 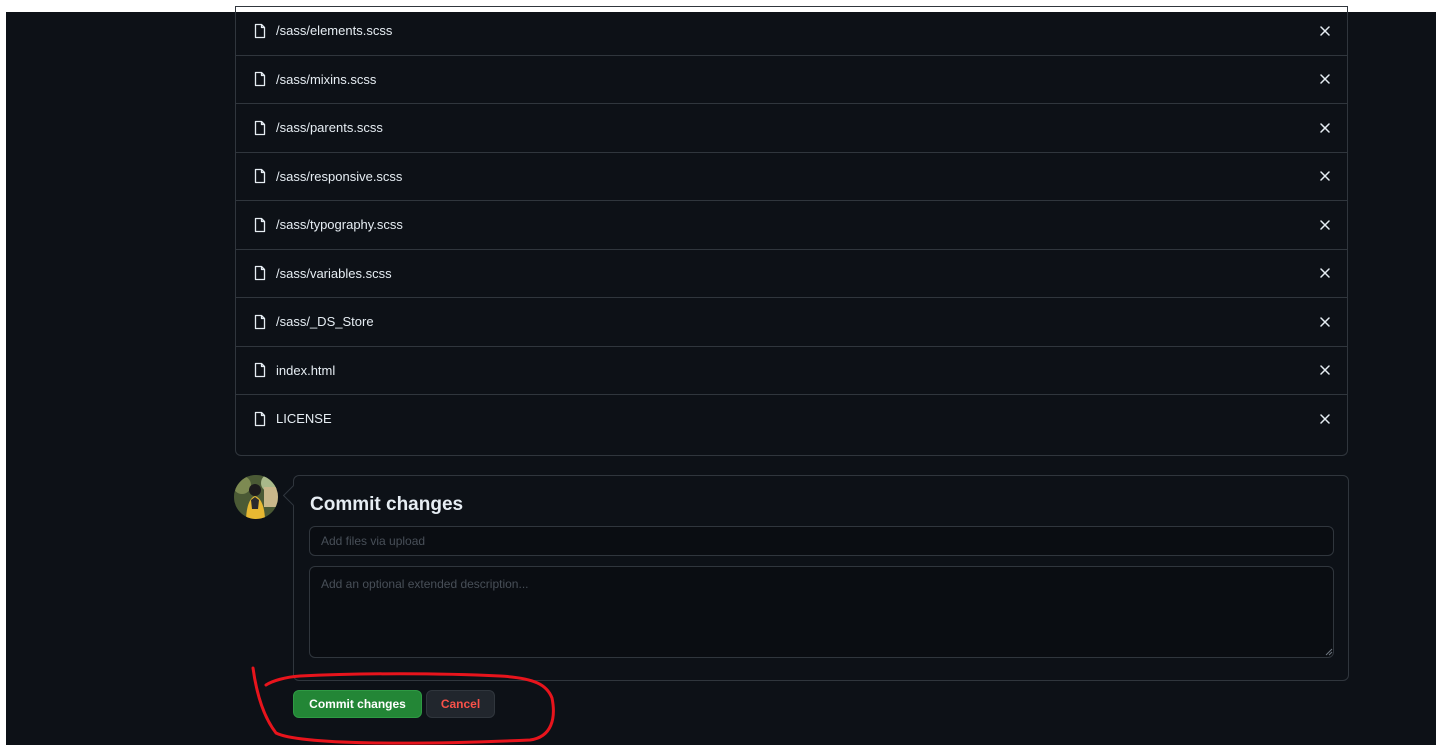 I want to click on cancel-button: Cancel, so click(x=460, y=704).